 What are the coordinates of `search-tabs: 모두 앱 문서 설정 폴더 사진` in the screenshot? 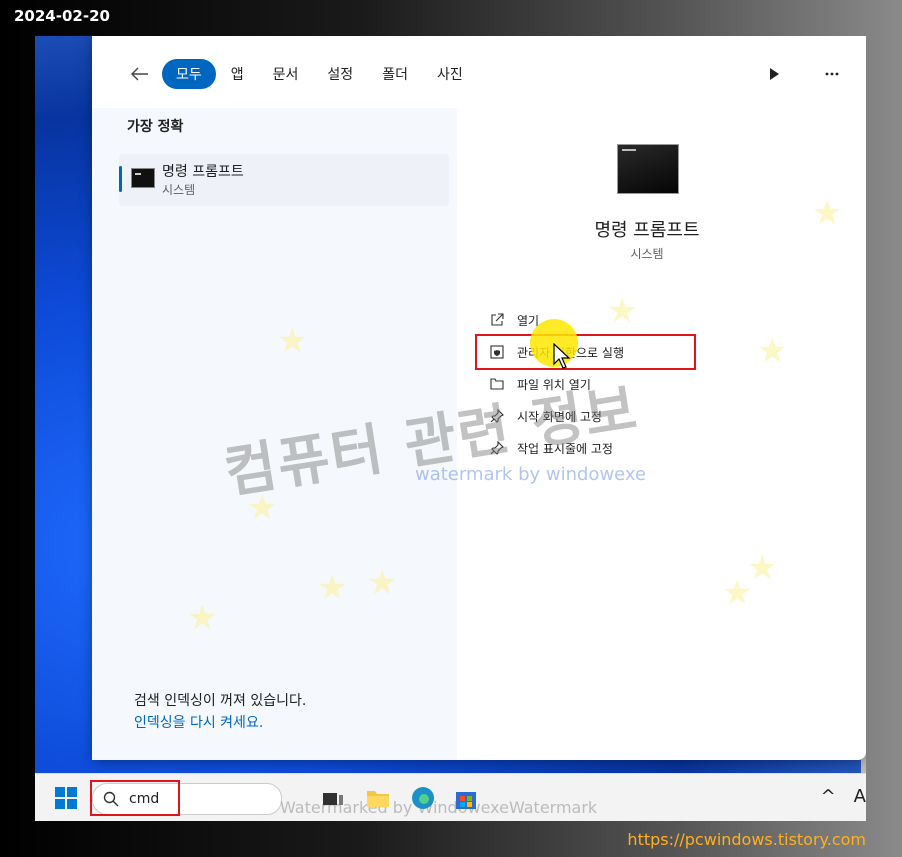 It's located at (303, 74).